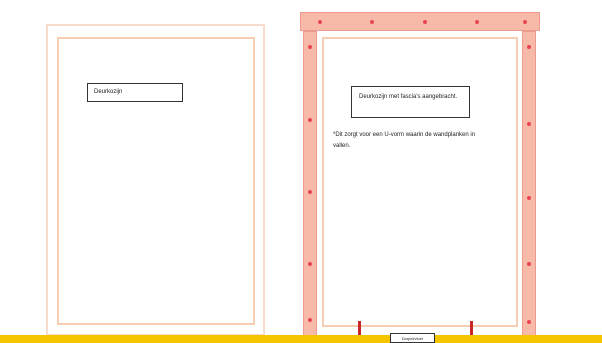 This screenshot has width=602, height=343. What do you see at coordinates (529, 183) in the screenshot?
I see `right-fascia` at bounding box center [529, 183].